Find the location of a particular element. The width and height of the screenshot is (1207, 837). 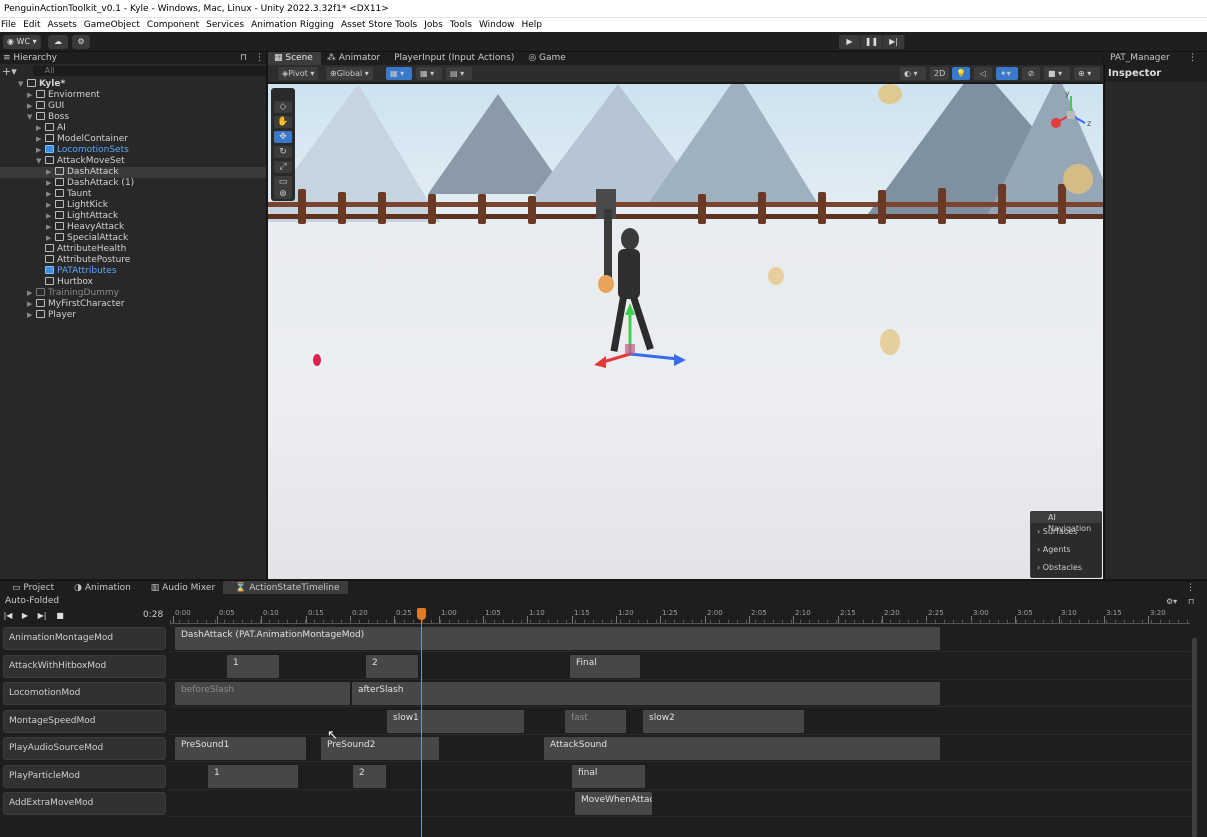

timeline-clip: fast is located at coordinates (595, 721).